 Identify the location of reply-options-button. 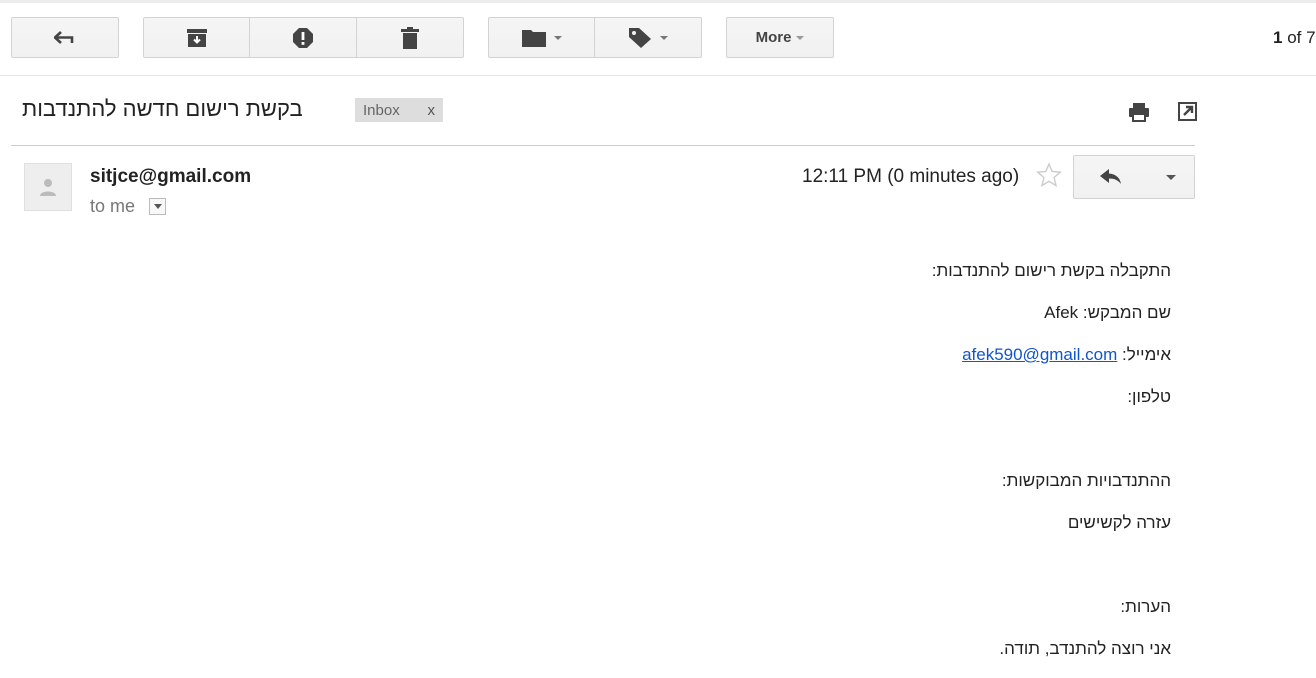
(1171, 177).